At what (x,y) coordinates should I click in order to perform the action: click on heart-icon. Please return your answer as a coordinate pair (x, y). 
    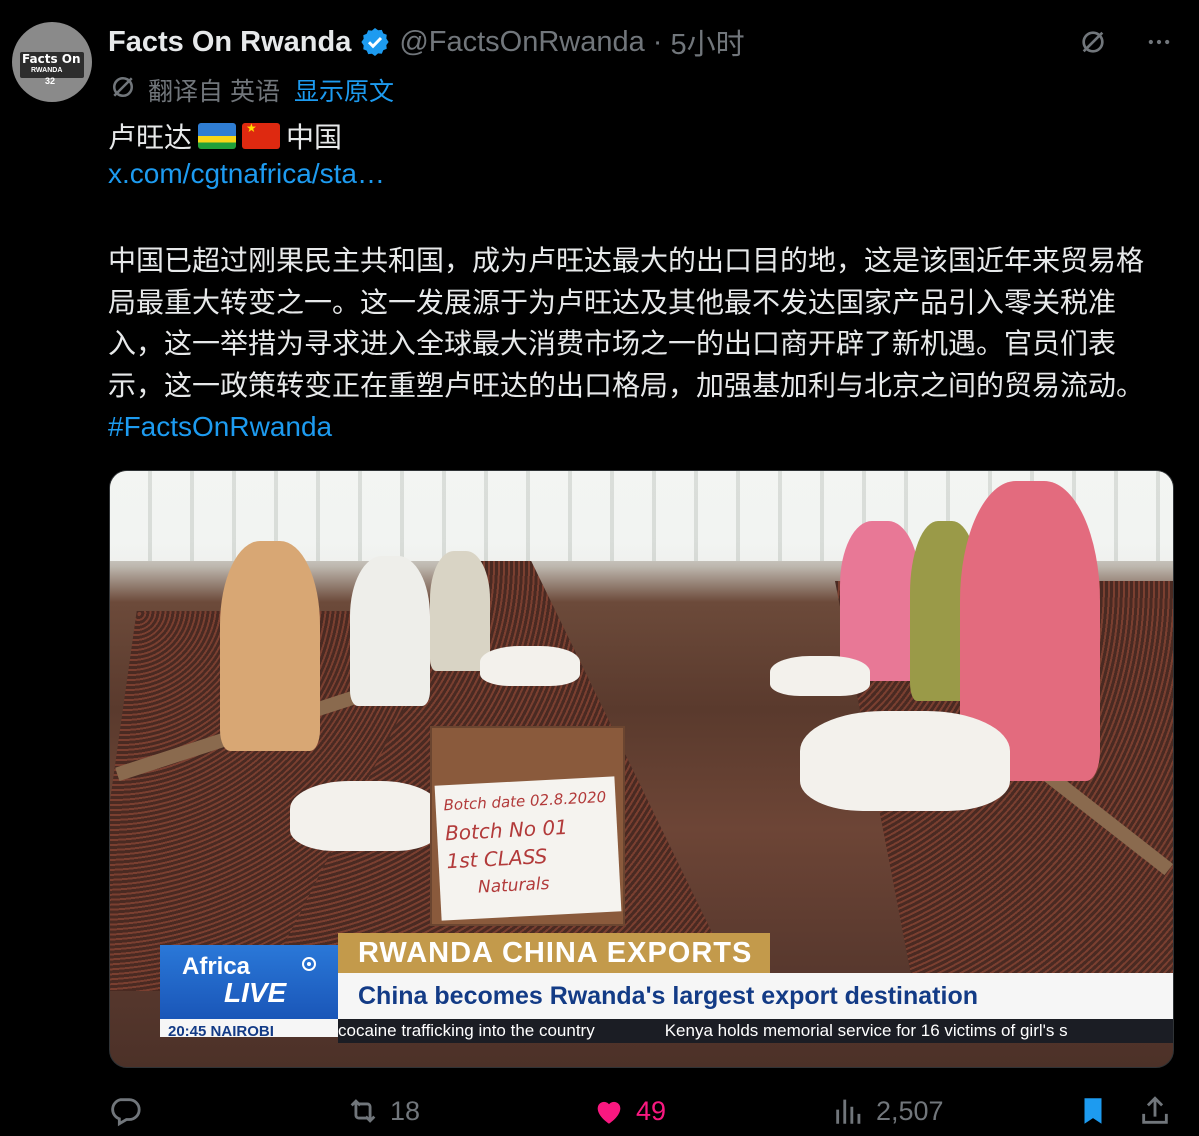
    Looking at the image, I should click on (609, 1112).